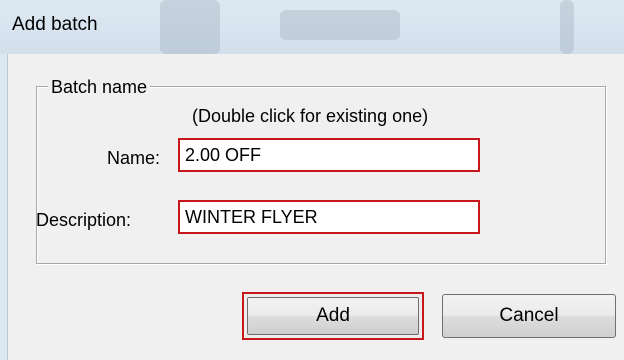 The image size is (624, 360). Describe the element at coordinates (310, 116) in the screenshot. I see `existing-batch-hint: (Double click for existing one)` at that location.